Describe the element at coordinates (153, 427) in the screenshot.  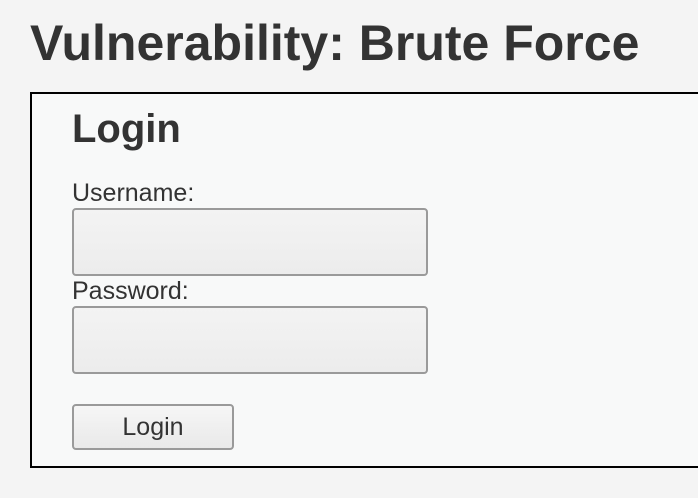
I see `login-button: Login` at that location.